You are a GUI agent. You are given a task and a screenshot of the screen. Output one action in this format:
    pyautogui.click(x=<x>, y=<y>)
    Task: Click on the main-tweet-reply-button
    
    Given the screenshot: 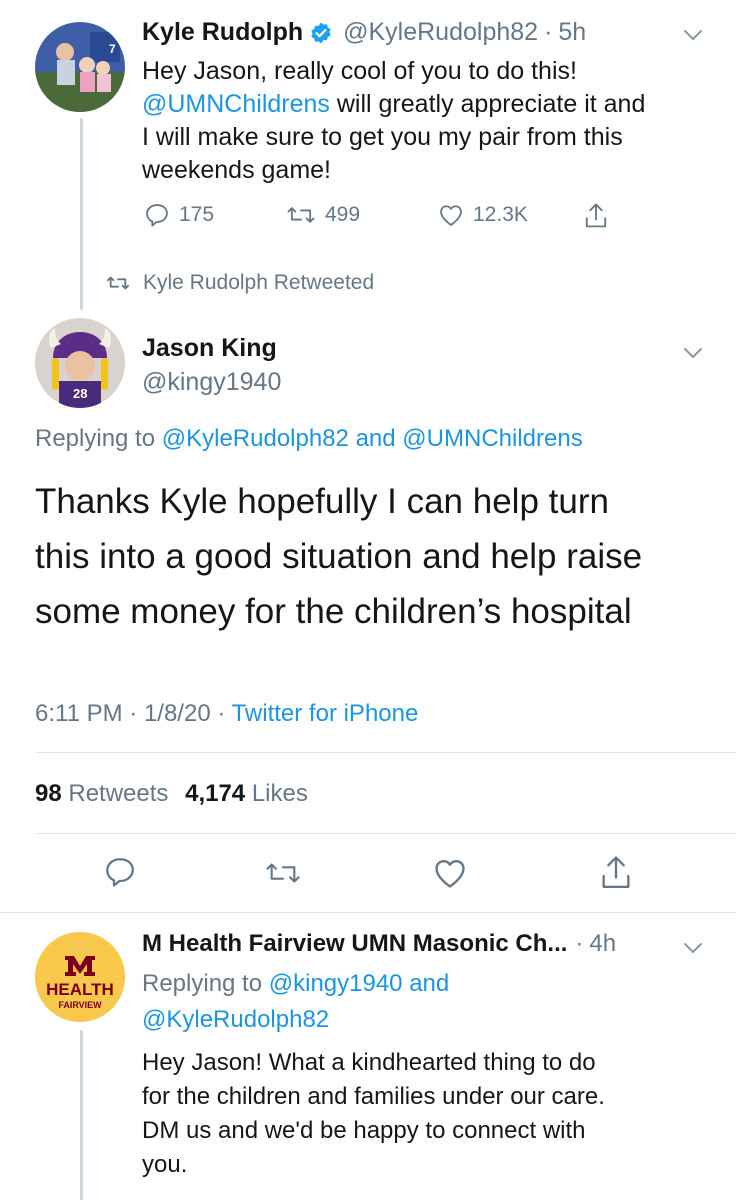 What is the action you would take?
    pyautogui.click(x=120, y=872)
    